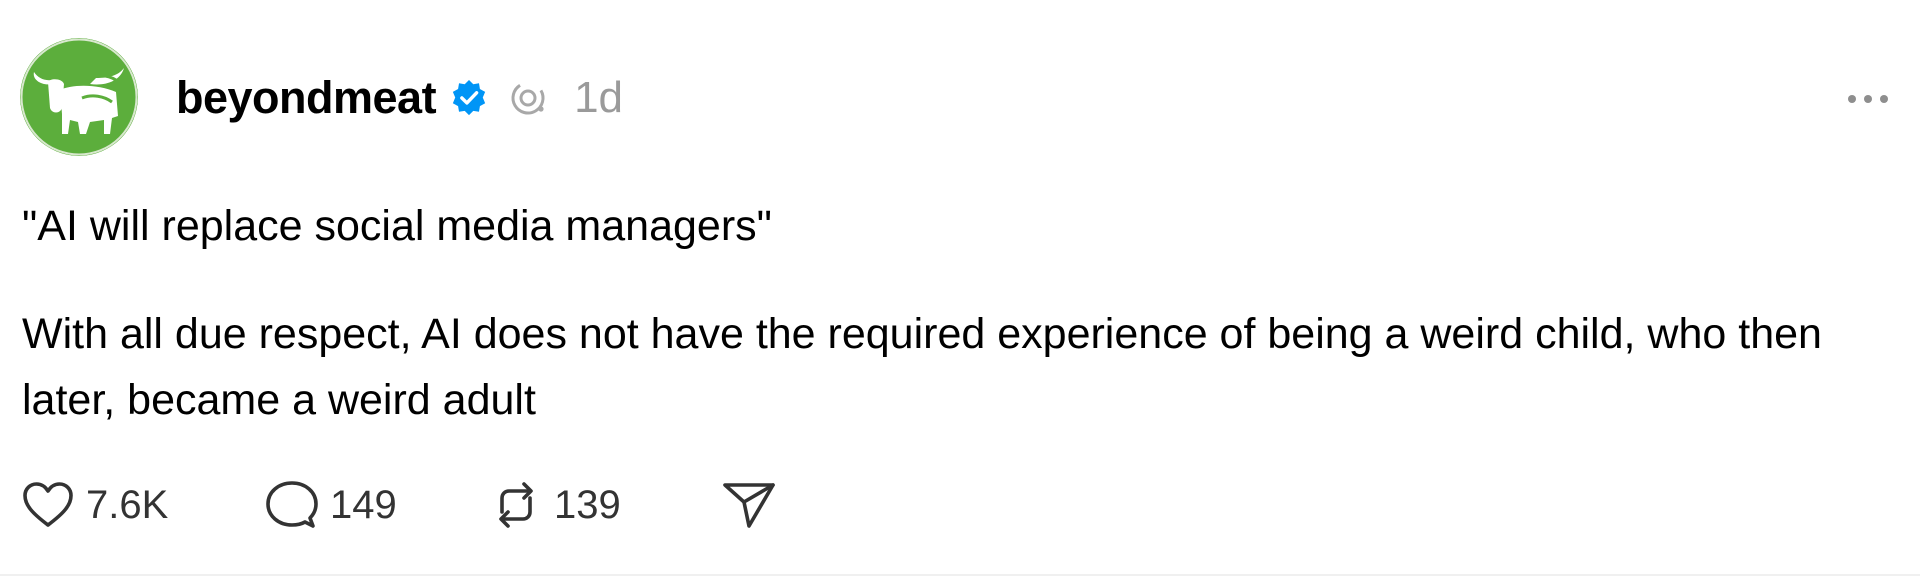 This screenshot has height=576, width=1920. Describe the element at coordinates (516, 505) in the screenshot. I see `repost-icon` at that location.